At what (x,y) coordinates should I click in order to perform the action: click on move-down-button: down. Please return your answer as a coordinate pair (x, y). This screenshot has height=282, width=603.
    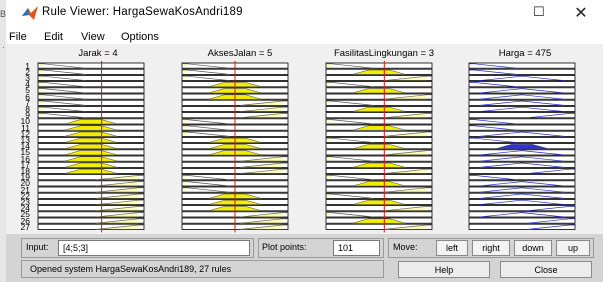
    Looking at the image, I should click on (533, 248).